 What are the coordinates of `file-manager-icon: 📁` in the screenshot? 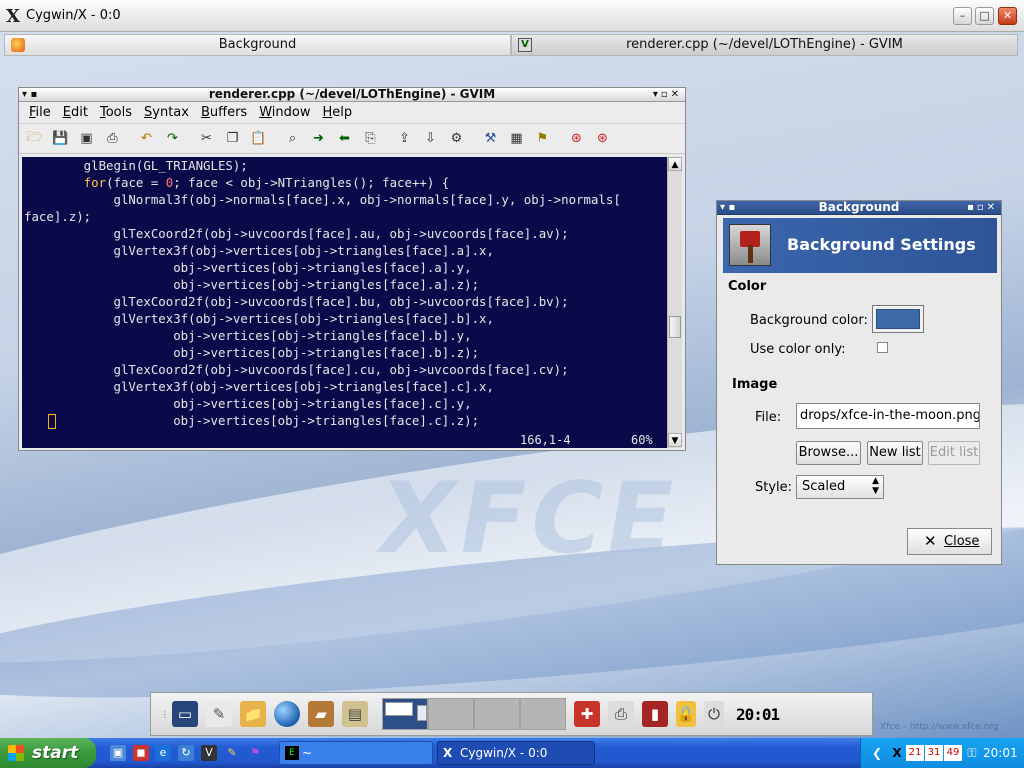 It's located at (253, 714).